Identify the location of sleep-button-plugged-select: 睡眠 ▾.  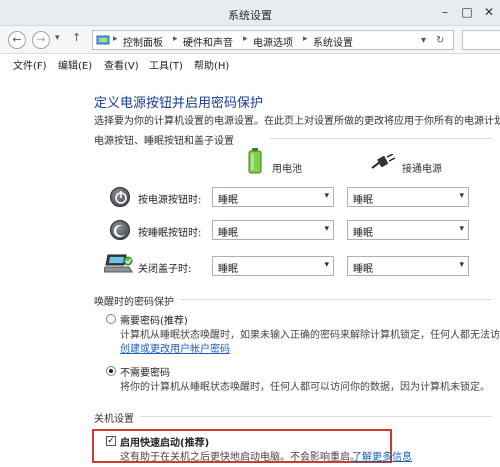
(408, 230).